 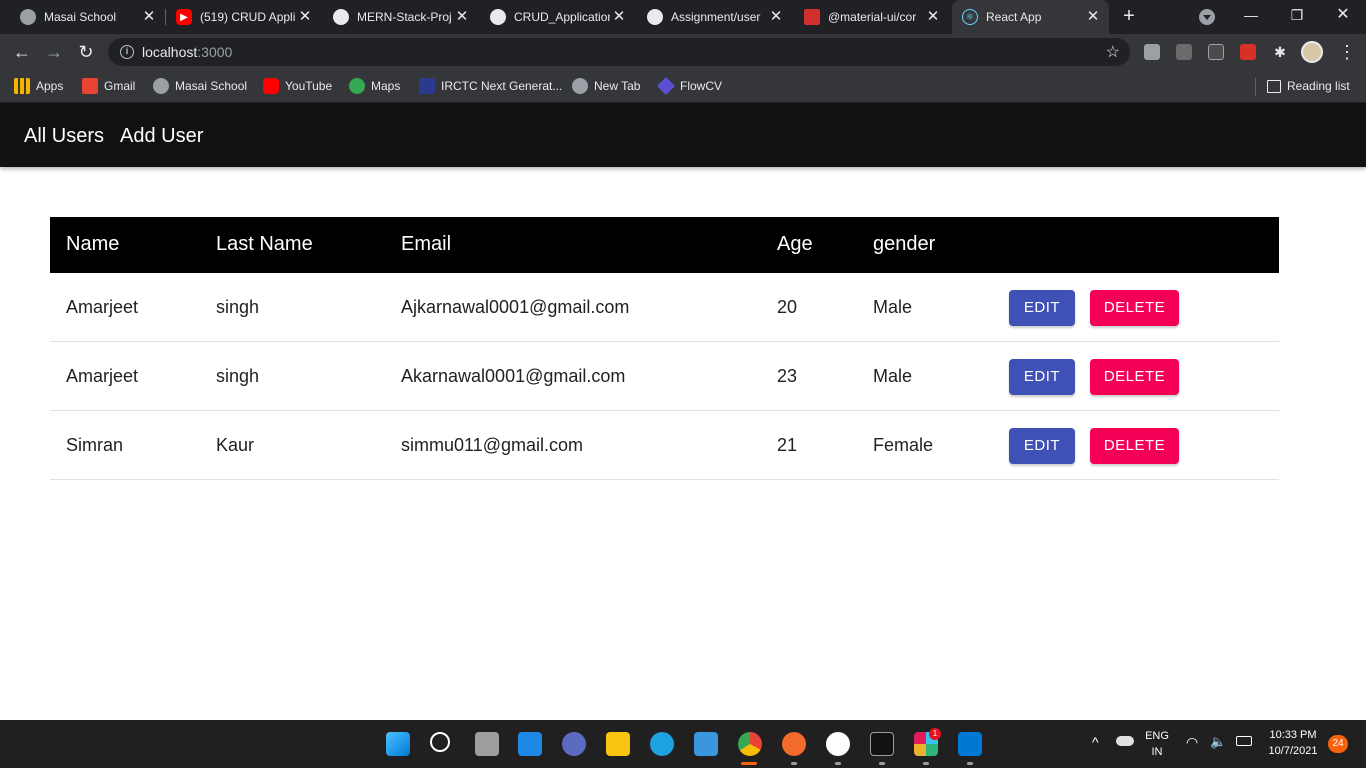 What do you see at coordinates (1125, 741) in the screenshot?
I see `onedrive-cloud-icon` at bounding box center [1125, 741].